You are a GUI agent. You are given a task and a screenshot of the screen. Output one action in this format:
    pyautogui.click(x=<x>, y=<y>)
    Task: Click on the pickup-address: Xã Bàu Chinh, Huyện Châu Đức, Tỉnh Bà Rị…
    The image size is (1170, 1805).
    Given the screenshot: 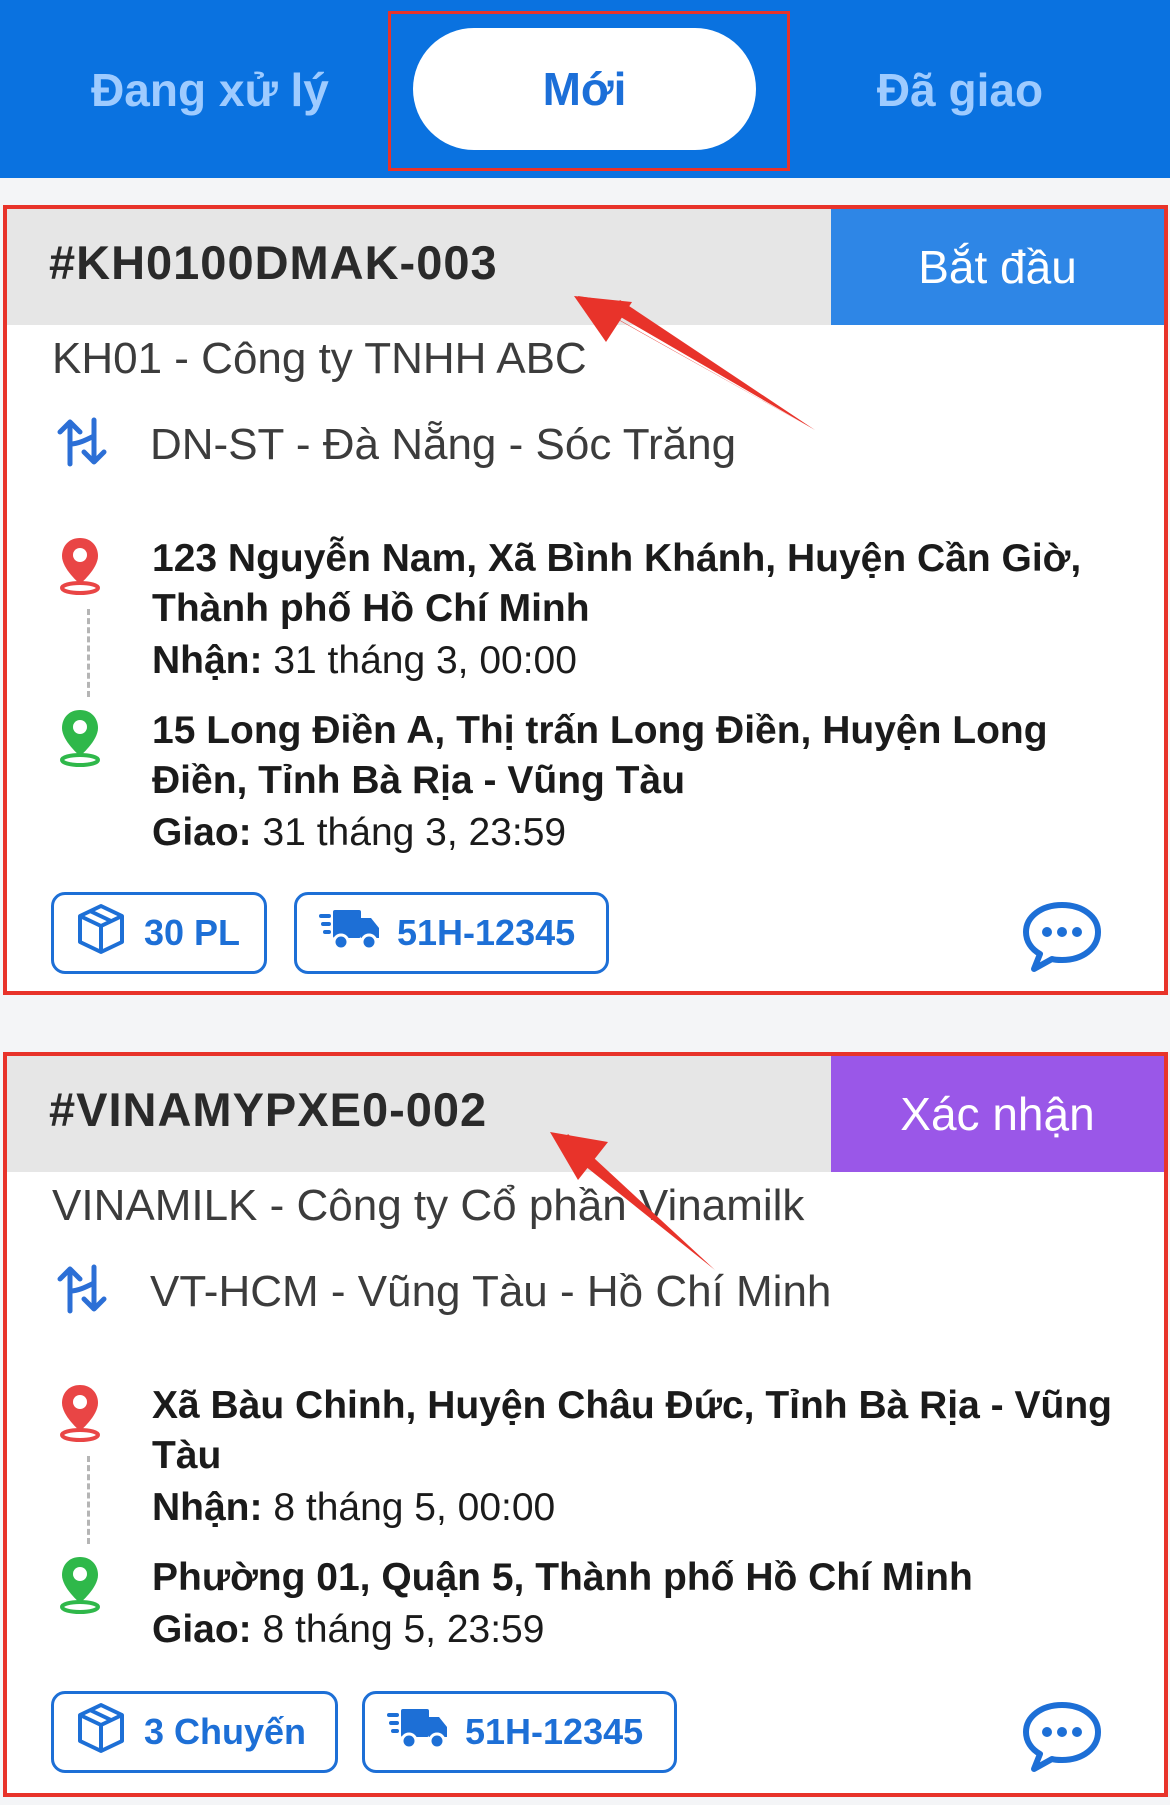 What is the action you would take?
    pyautogui.click(x=632, y=1430)
    